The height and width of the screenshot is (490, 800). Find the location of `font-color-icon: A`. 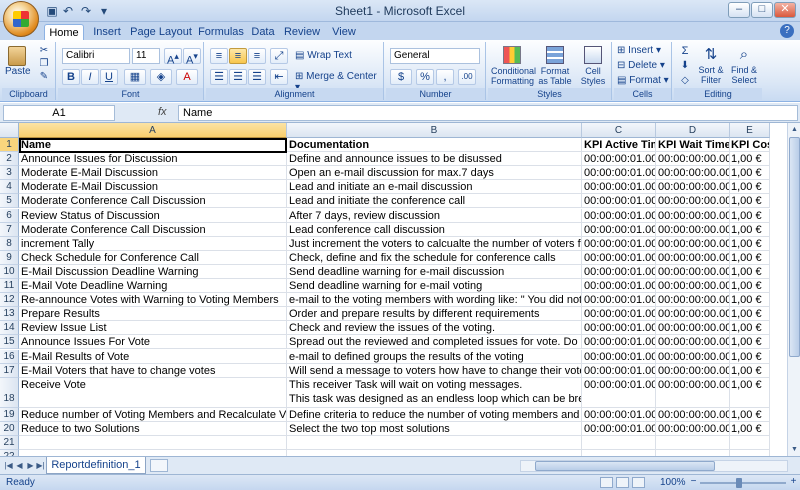

font-color-icon: A is located at coordinates (187, 77).